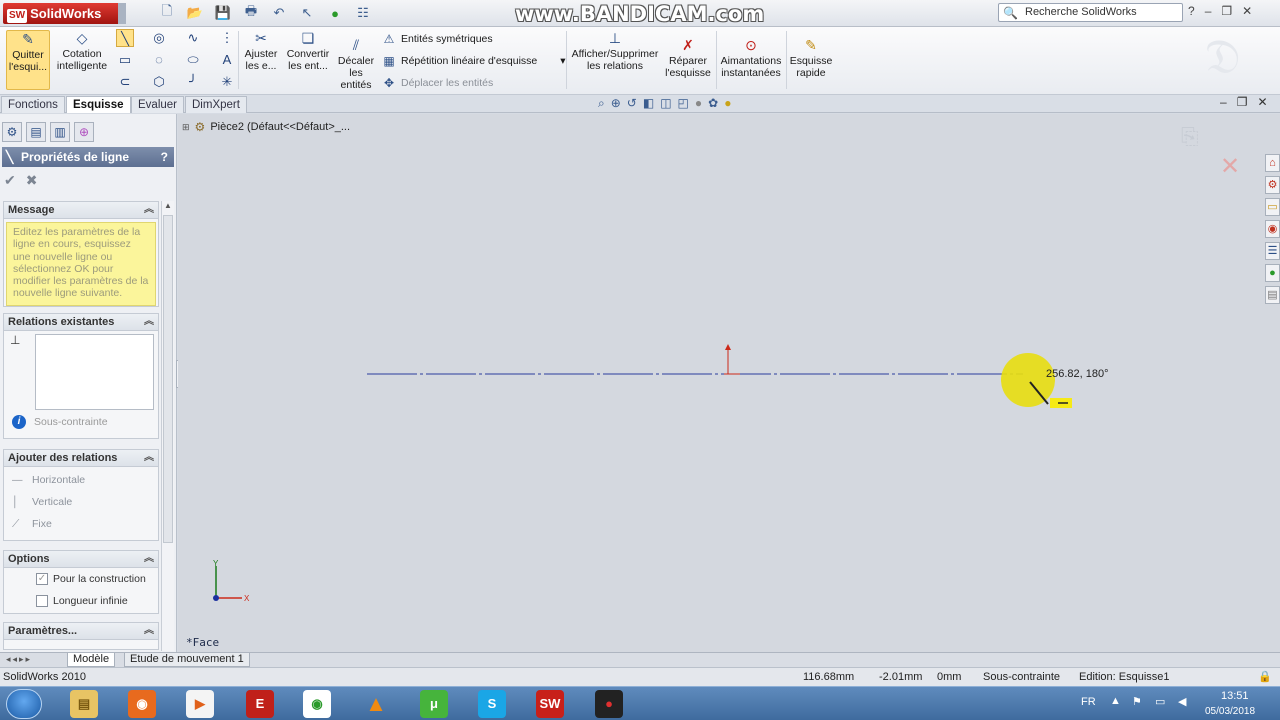  Describe the element at coordinates (1230, 711) in the screenshot. I see `clock-date: 05/03/2018` at that location.